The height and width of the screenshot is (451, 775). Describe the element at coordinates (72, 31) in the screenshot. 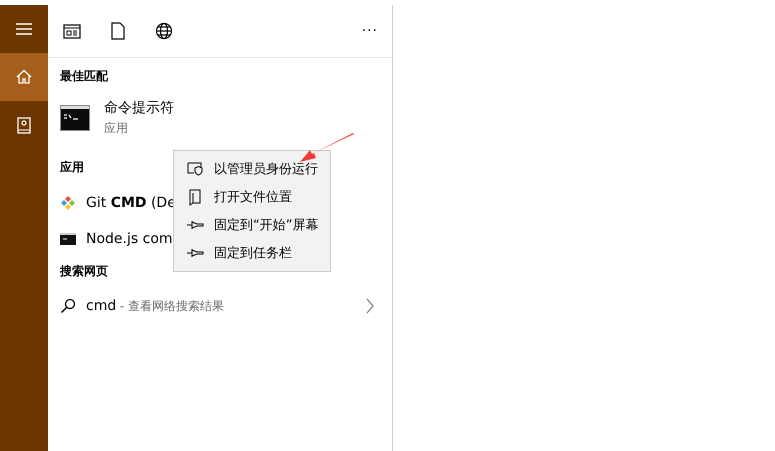

I see `app-window-icon` at that location.